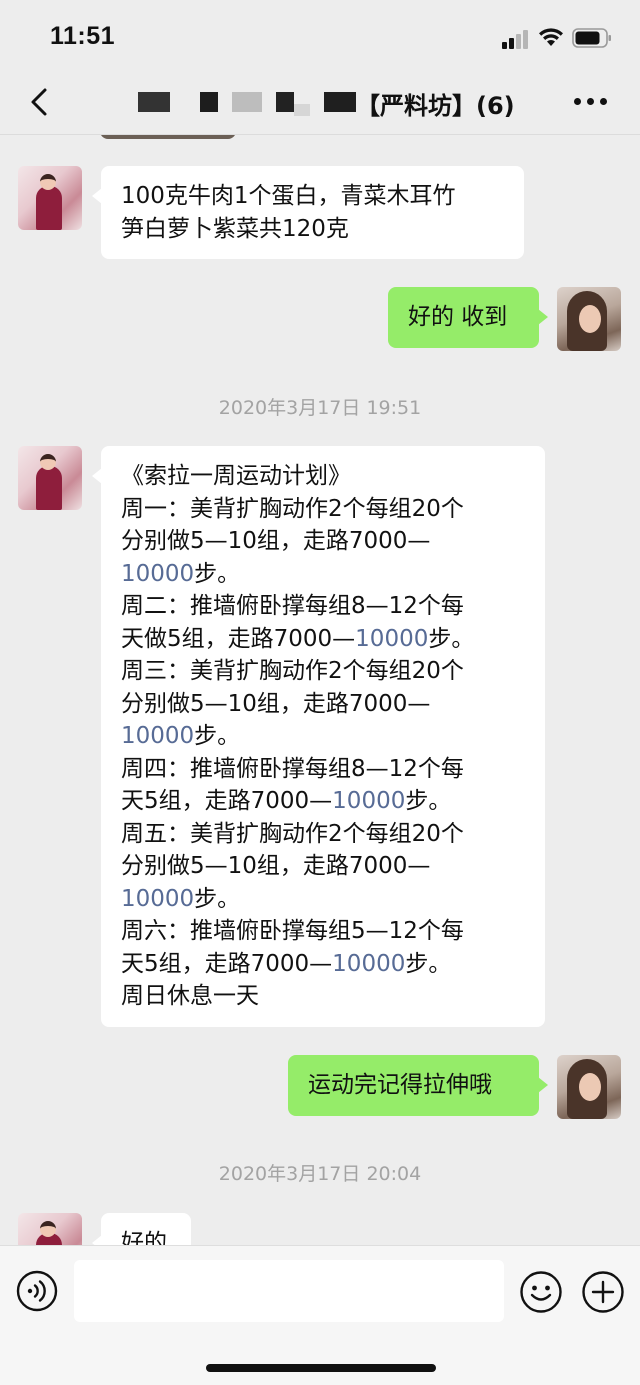 The width and height of the screenshot is (640, 1385). What do you see at coordinates (320, 36) in the screenshot?
I see `status-bar: 11:51` at bounding box center [320, 36].